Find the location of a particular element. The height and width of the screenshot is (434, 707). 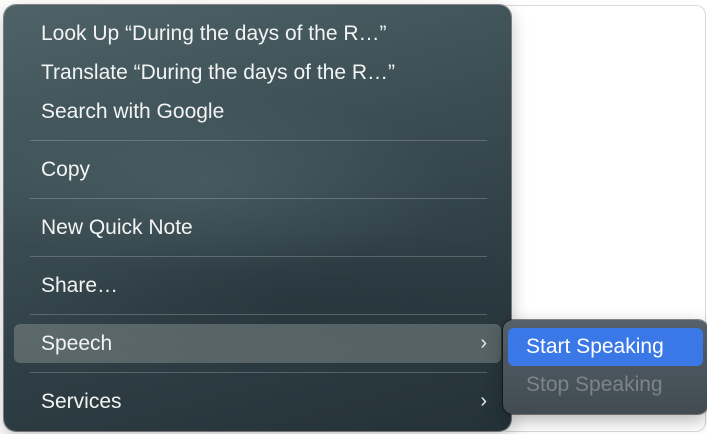

submenu-item-stop-speaking: Stop Speaking is located at coordinates (605, 385).